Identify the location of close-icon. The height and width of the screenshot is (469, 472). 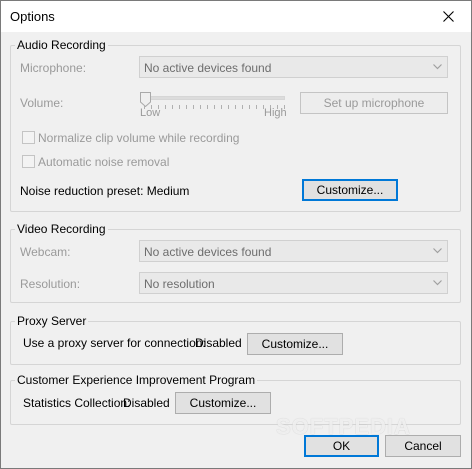
(448, 16).